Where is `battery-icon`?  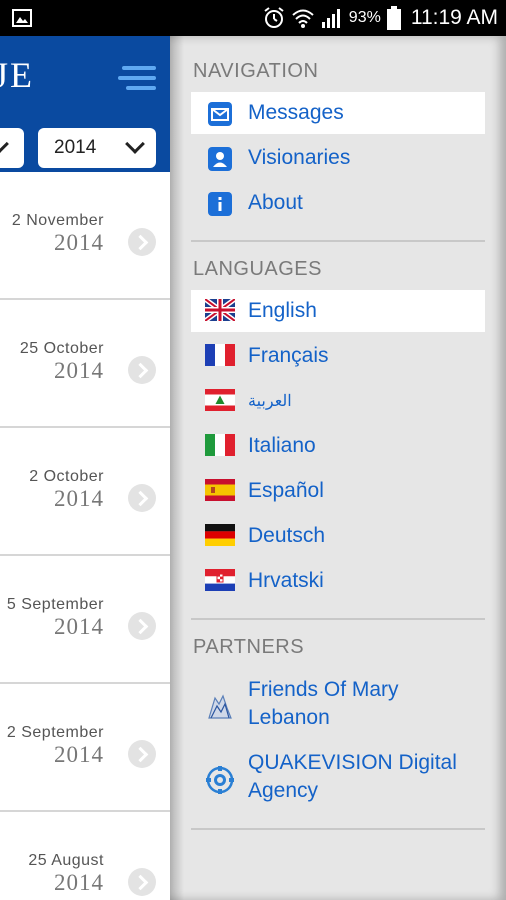
battery-icon is located at coordinates (393, 18).